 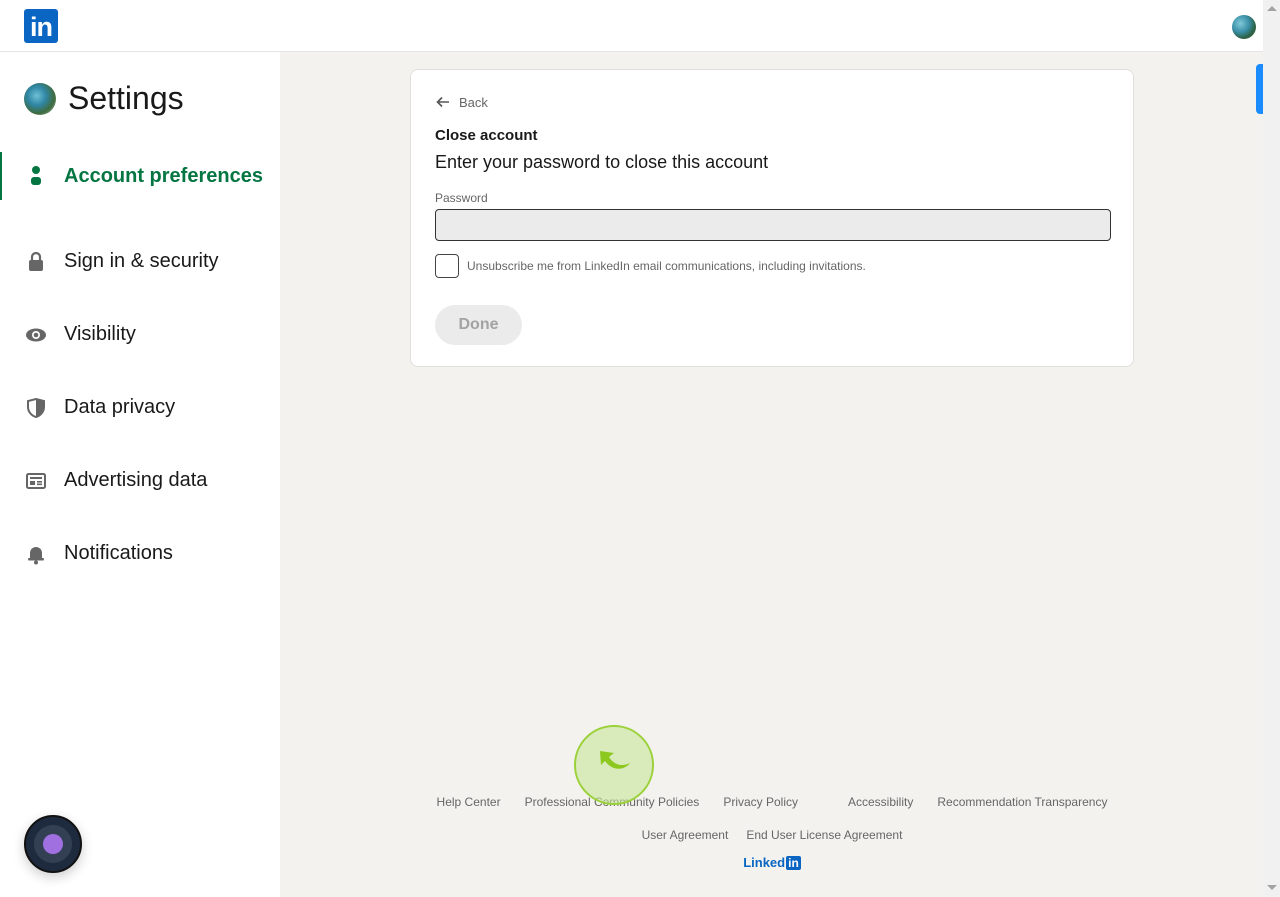 What do you see at coordinates (36, 554) in the screenshot?
I see `bell-icon` at bounding box center [36, 554].